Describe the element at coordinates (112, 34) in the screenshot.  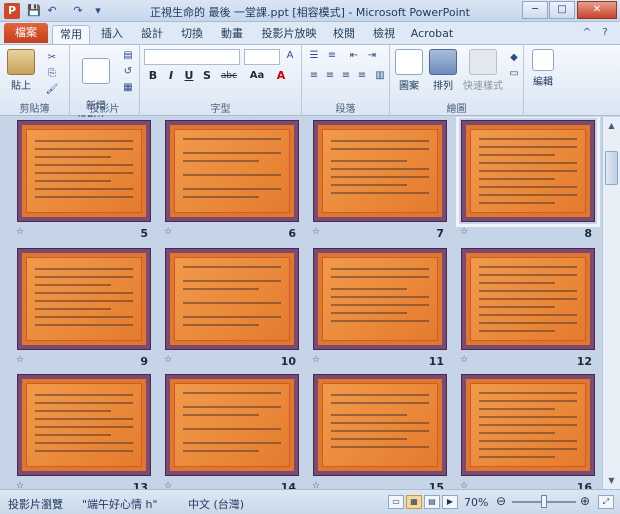
I see `tab-insert: 插入` at that location.